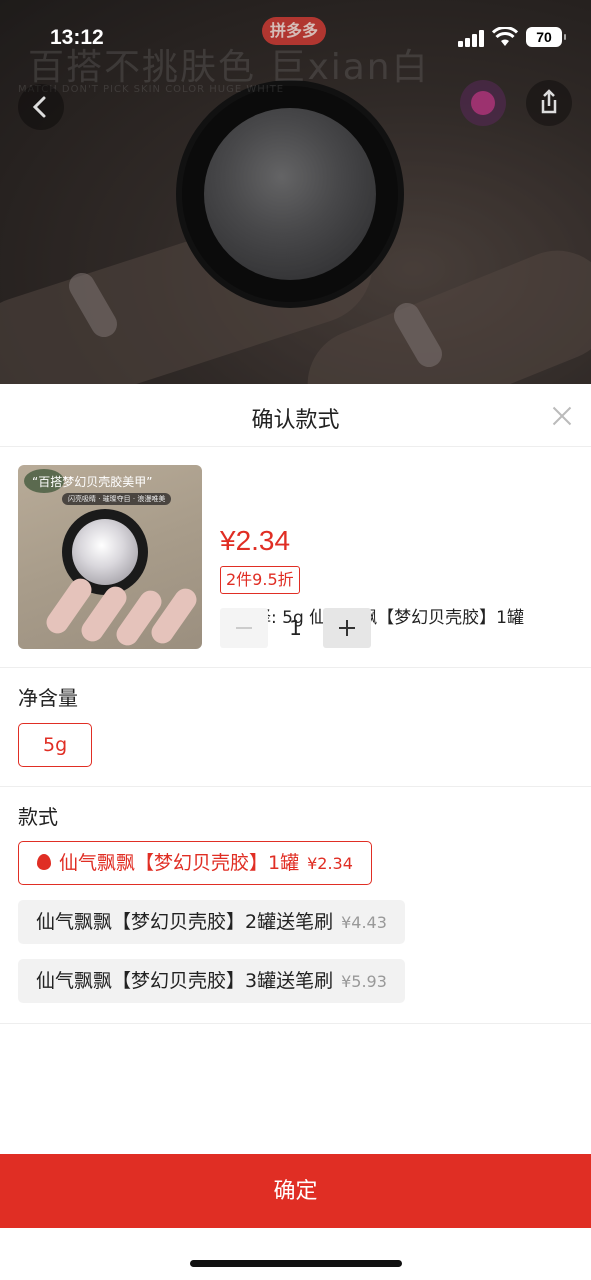 The image size is (591, 1280). What do you see at coordinates (110, 557) in the screenshot?
I see `product-thumbnail: “百搭梦幻贝壳胶美甲” 闪亮吸睛 · 璀璨夺目 · 浪漫唯美` at bounding box center [110, 557].